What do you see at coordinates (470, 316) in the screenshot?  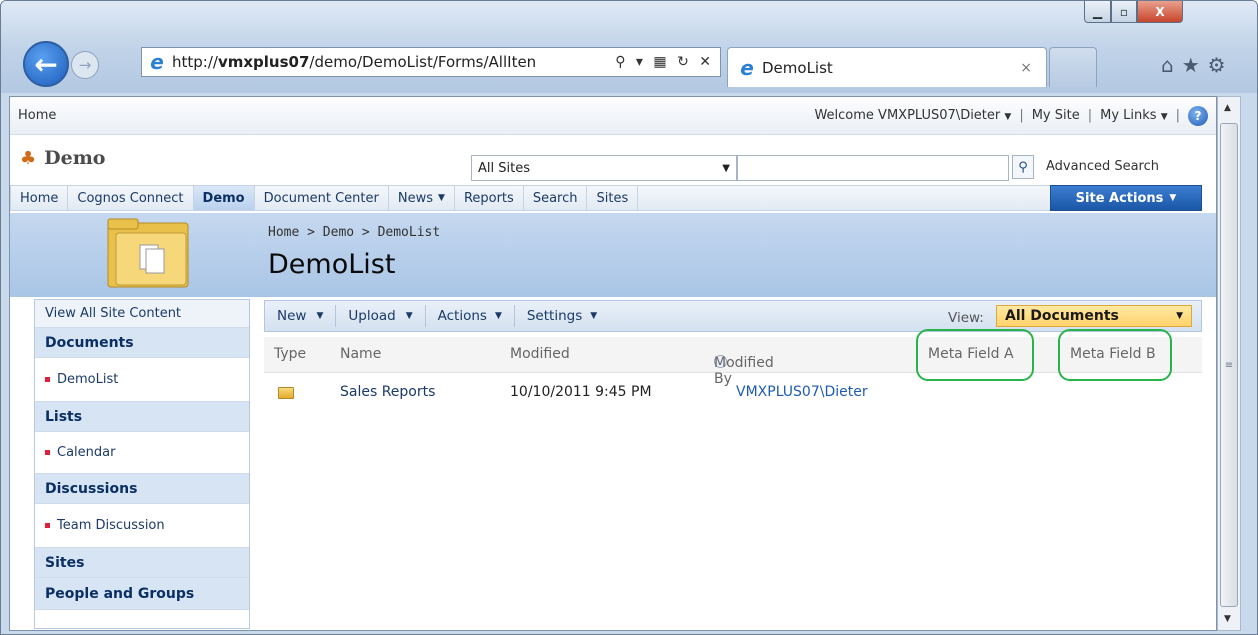 I see `actions-menu: Actions ▼` at bounding box center [470, 316].